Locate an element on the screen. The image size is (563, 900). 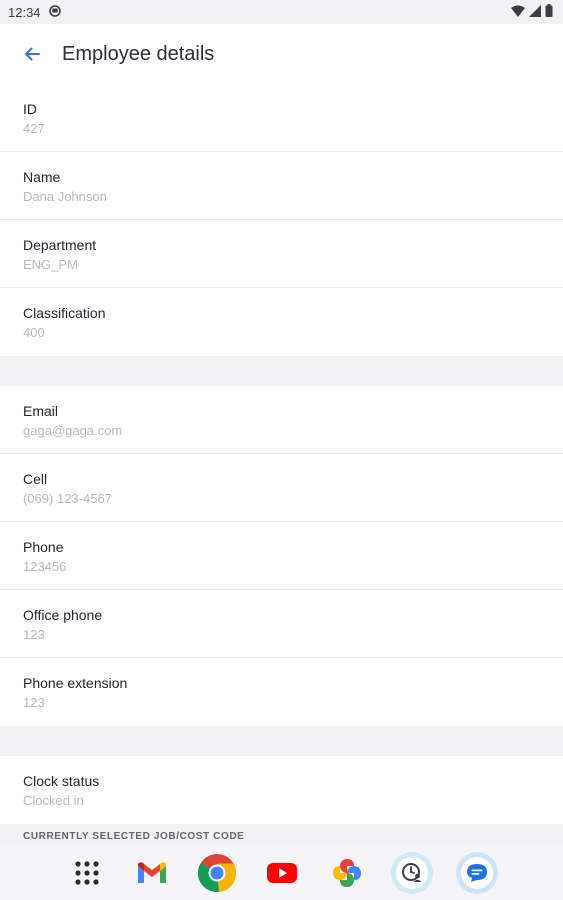
page-title: Employee details is located at coordinates (138, 53).